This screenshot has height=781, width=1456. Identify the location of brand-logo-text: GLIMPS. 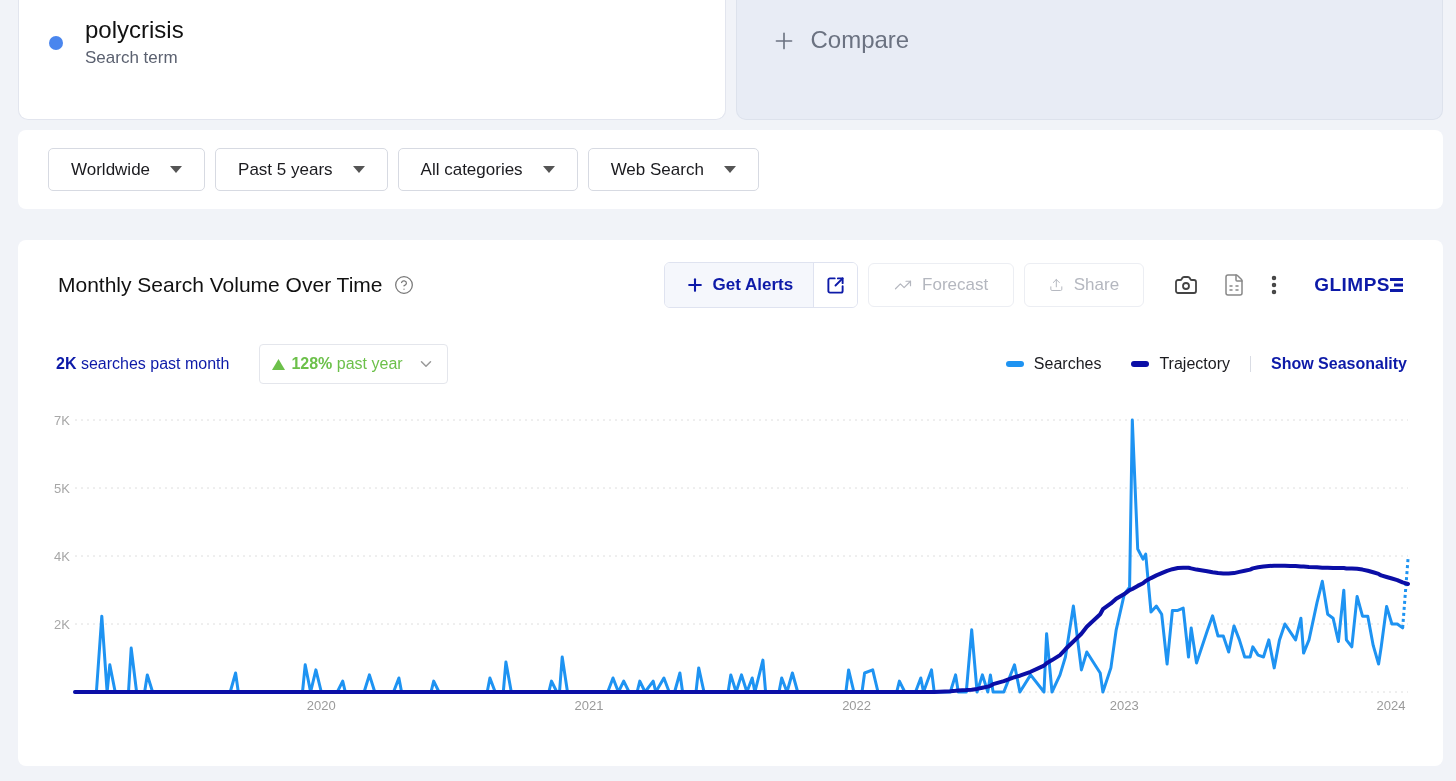
(1352, 285).